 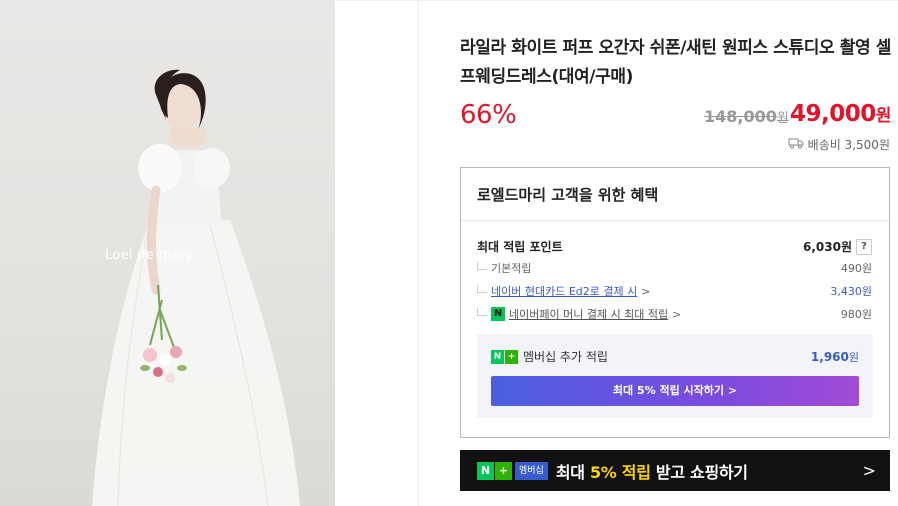 I want to click on sale-price: 49,000원, so click(x=840, y=114).